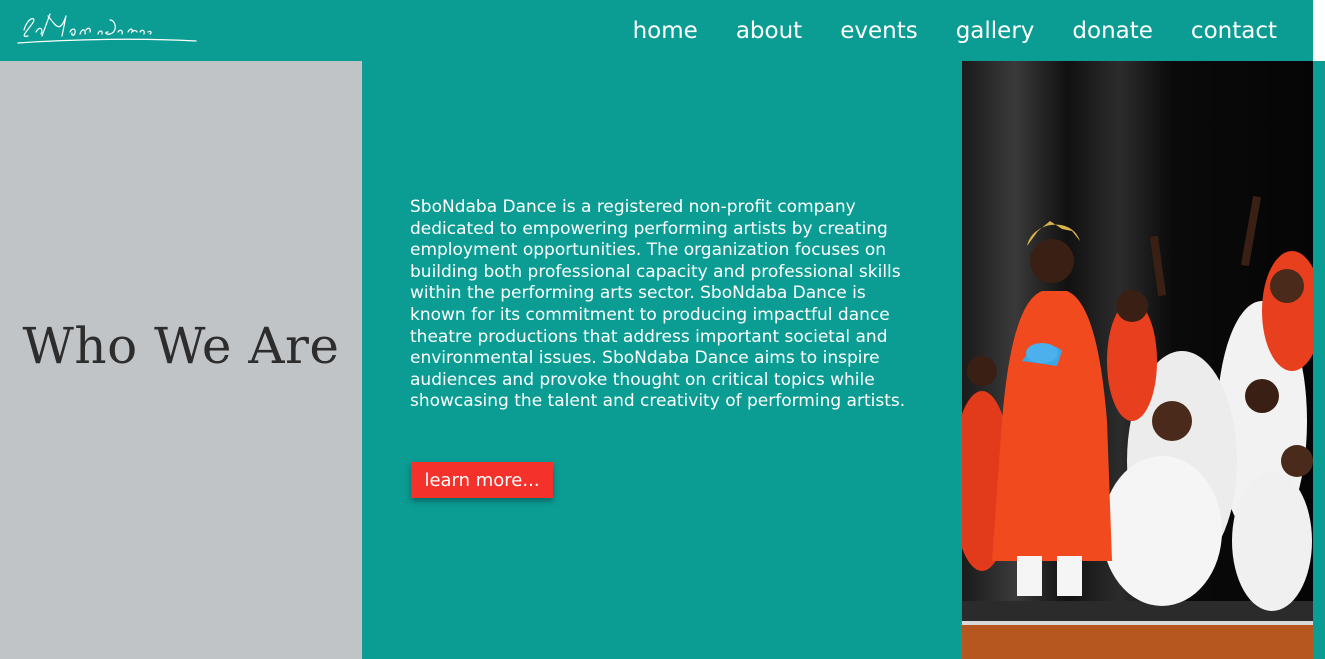 Image resolution: width=1325 pixels, height=659 pixels. What do you see at coordinates (995, 31) in the screenshot?
I see `nav-gallery-link: gallery` at bounding box center [995, 31].